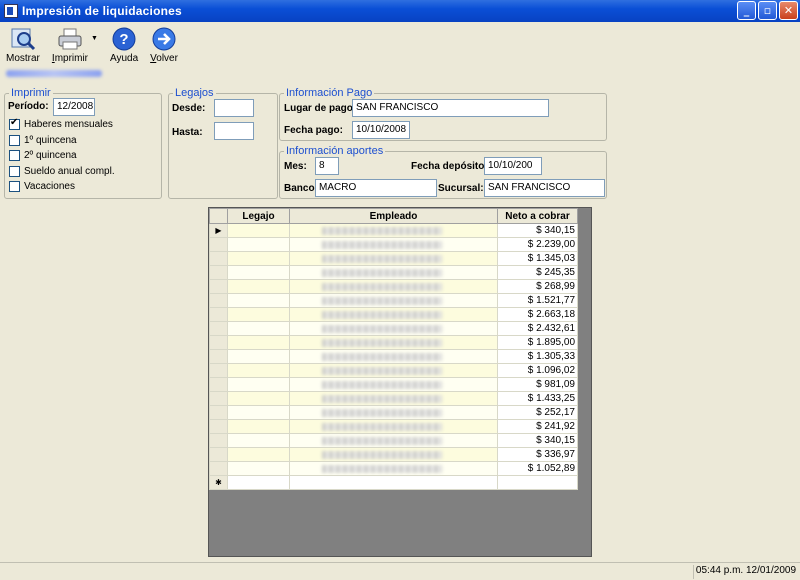 This screenshot has width=800, height=580. Describe the element at coordinates (544, 188) in the screenshot. I see `sucursal-input: SAN FRANCISCO` at that location.